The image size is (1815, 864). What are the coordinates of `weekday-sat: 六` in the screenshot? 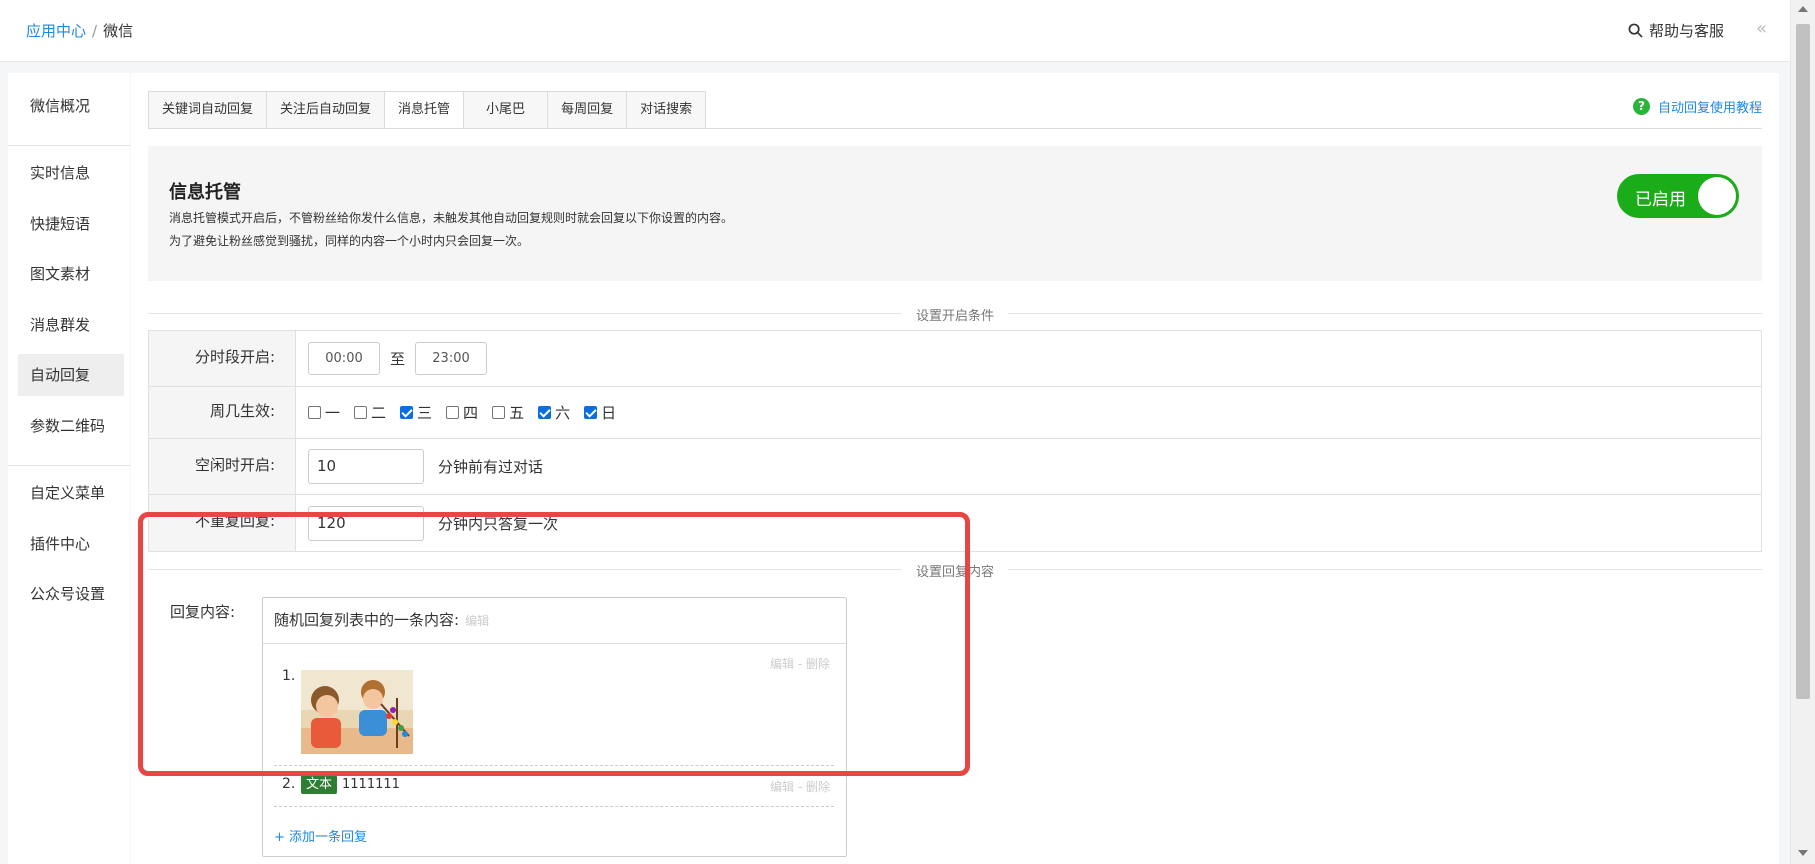 It's located at (554, 412).